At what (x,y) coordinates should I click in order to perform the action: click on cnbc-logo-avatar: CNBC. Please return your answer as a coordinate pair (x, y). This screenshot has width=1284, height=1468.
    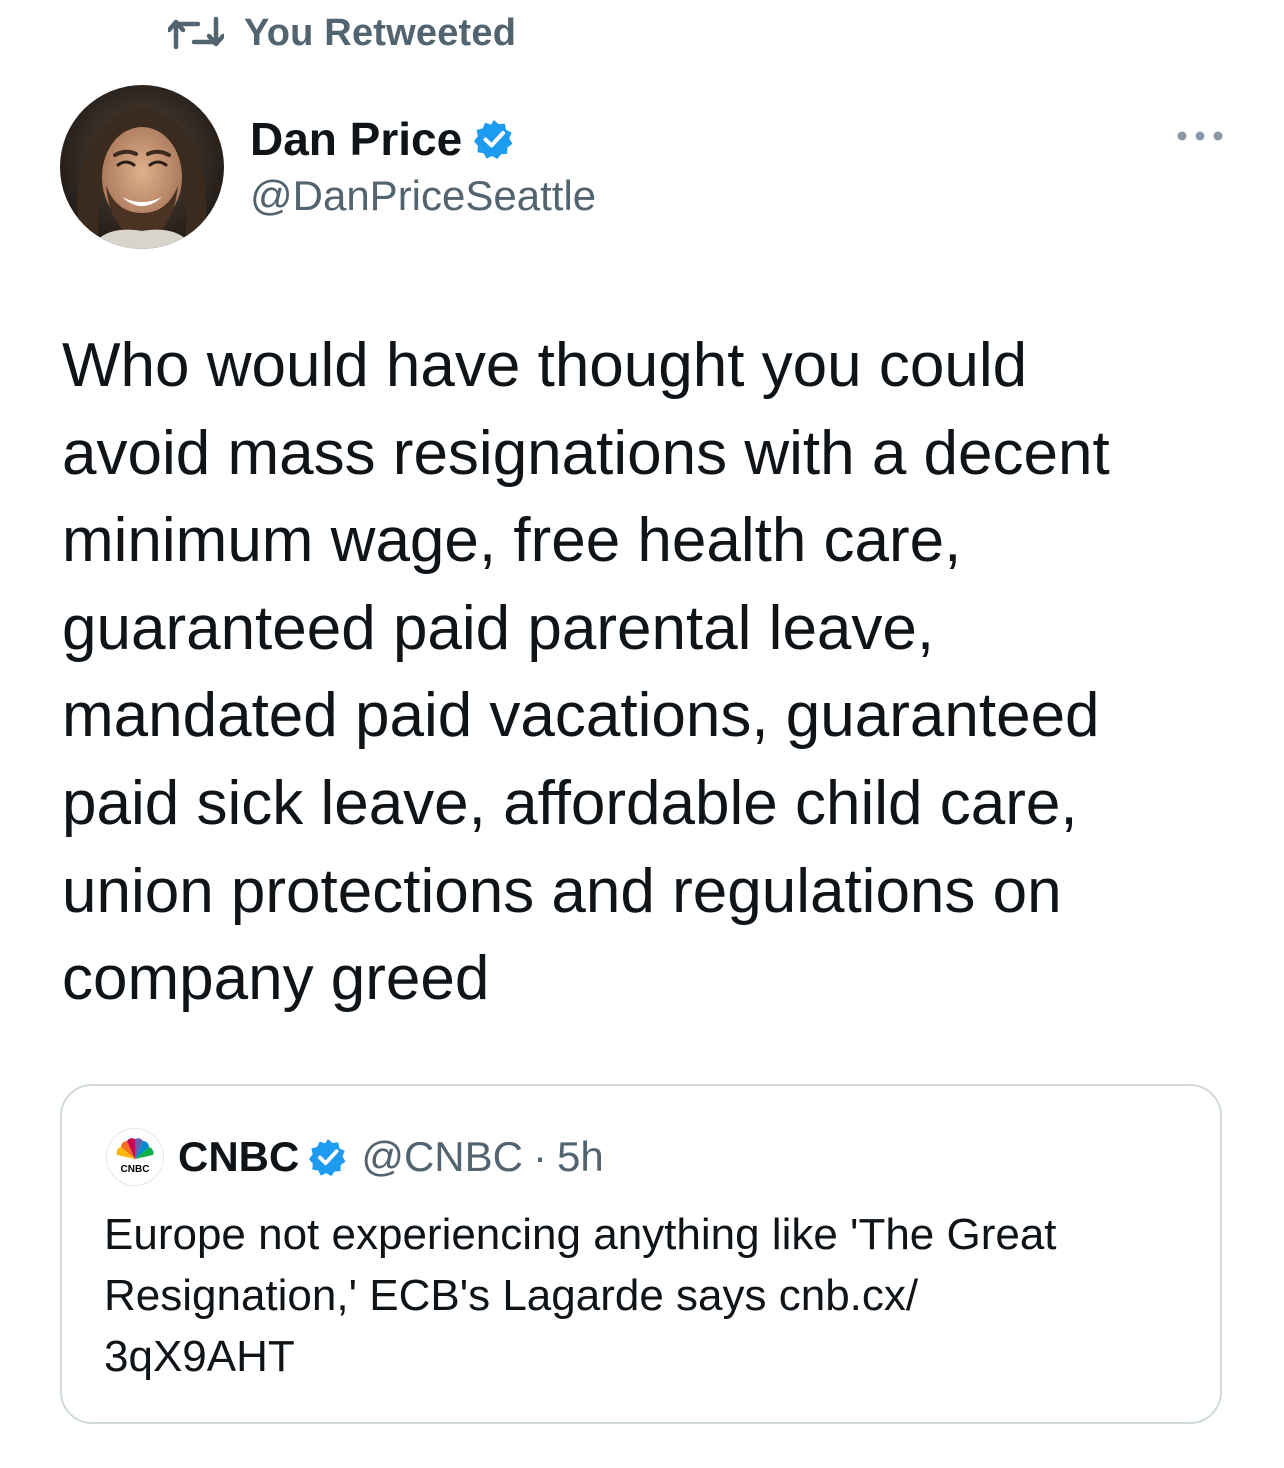
    Looking at the image, I should click on (135, 1157).